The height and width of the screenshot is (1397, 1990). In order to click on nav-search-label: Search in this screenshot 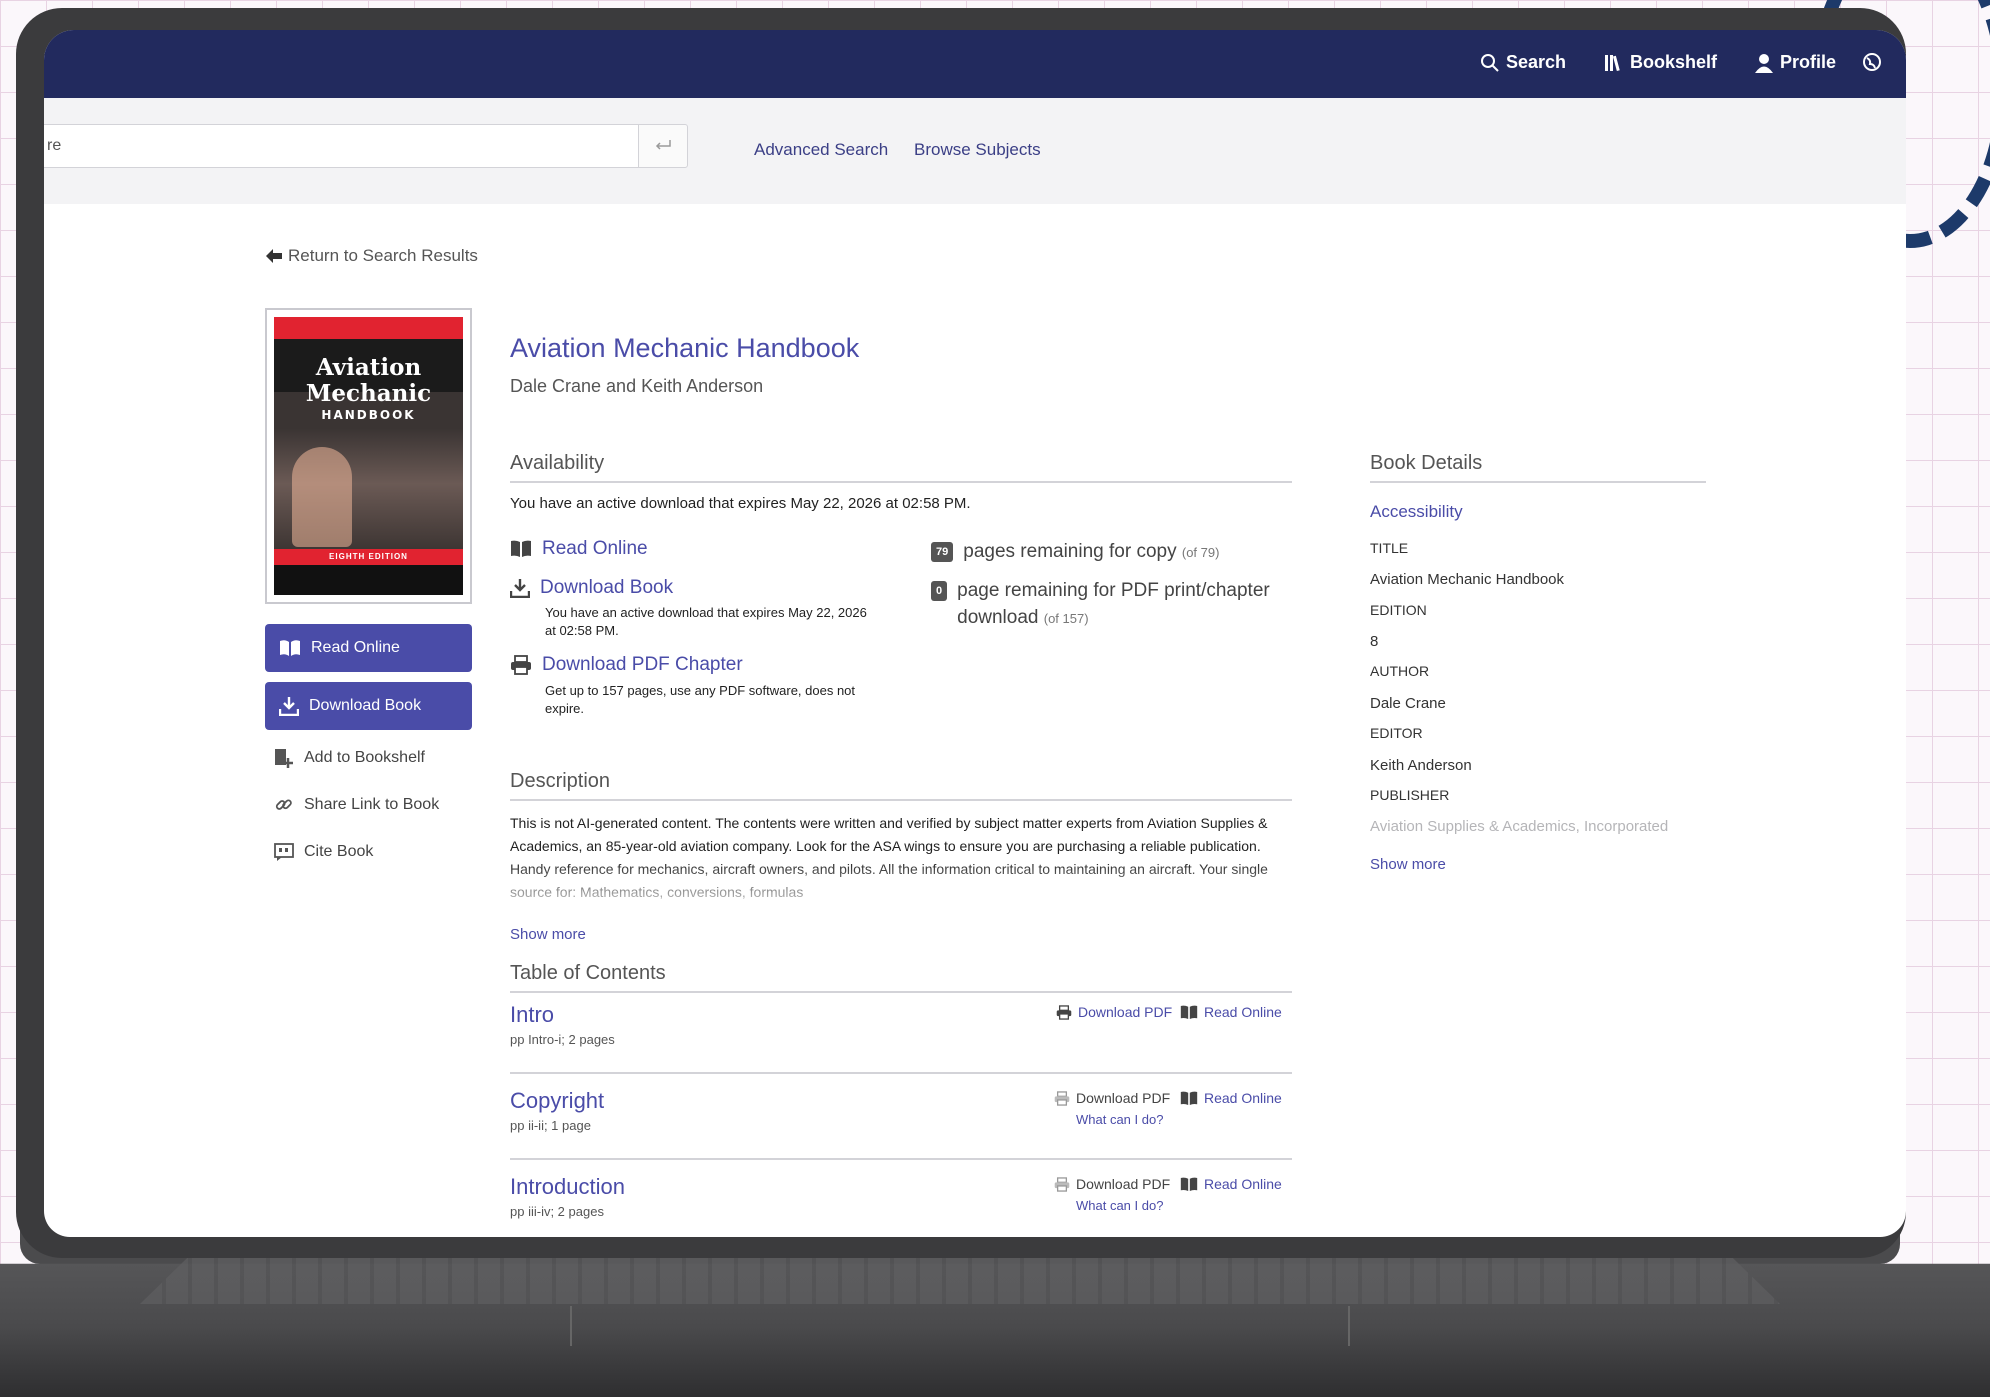, I will do `click(1536, 62)`.